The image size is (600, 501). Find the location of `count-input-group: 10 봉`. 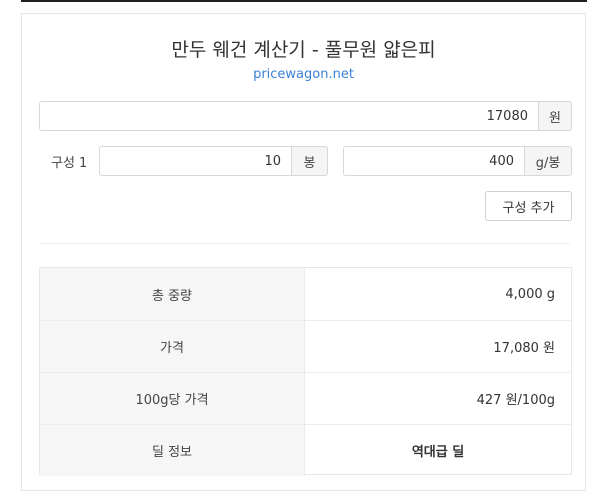

count-input-group: 10 봉 is located at coordinates (213, 161).